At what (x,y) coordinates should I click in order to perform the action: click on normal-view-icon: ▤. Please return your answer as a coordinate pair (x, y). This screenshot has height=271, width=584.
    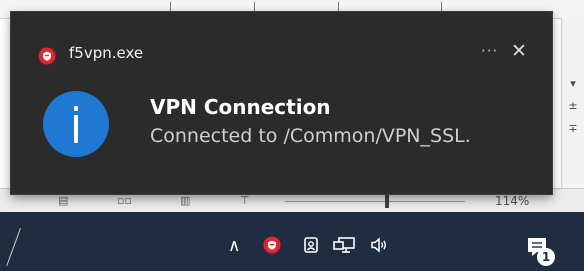
    Looking at the image, I should click on (63, 201).